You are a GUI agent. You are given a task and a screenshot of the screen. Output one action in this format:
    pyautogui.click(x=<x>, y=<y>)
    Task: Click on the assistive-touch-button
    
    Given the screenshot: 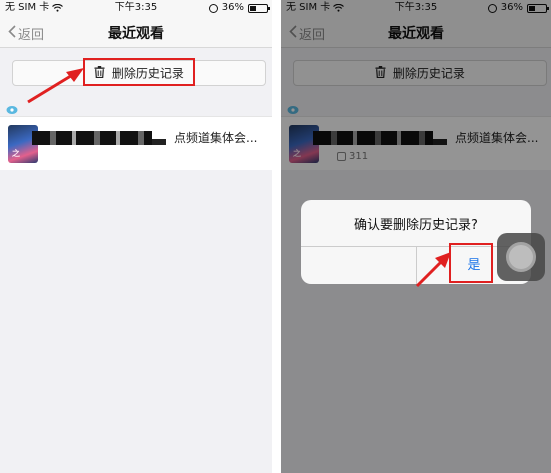 What is the action you would take?
    pyautogui.click(x=521, y=257)
    